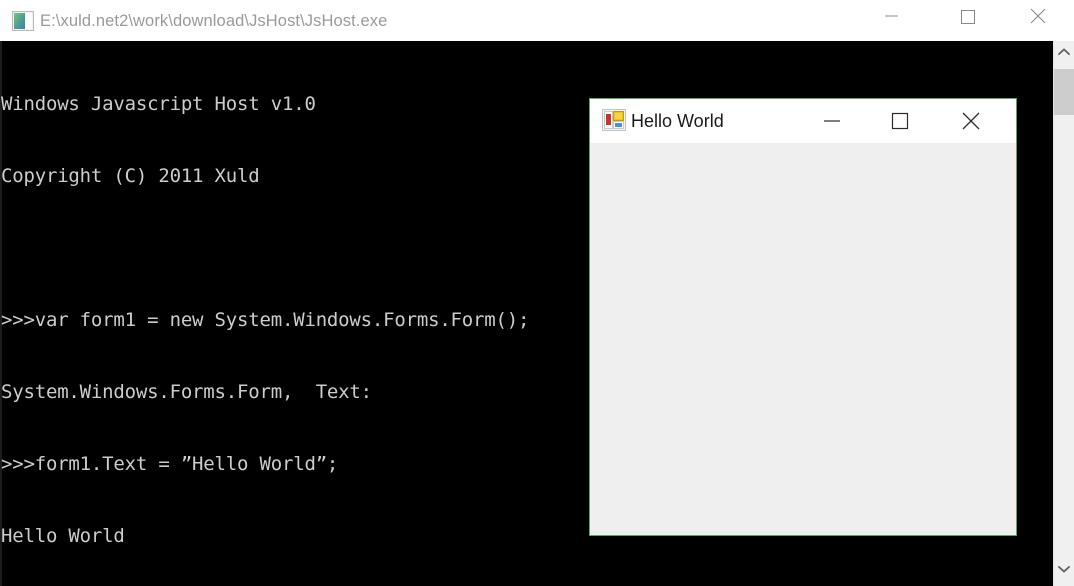 The height and width of the screenshot is (586, 1074). I want to click on close-button, so click(1038, 15).